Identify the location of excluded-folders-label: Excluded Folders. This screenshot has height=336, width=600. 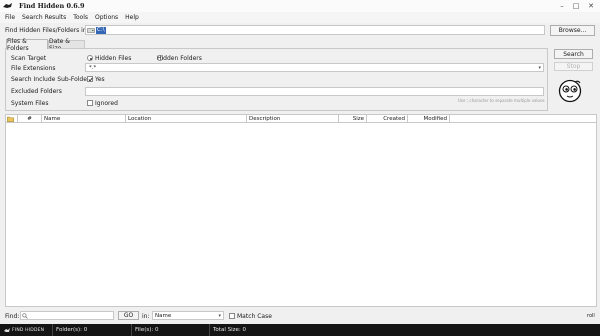
(36, 91).